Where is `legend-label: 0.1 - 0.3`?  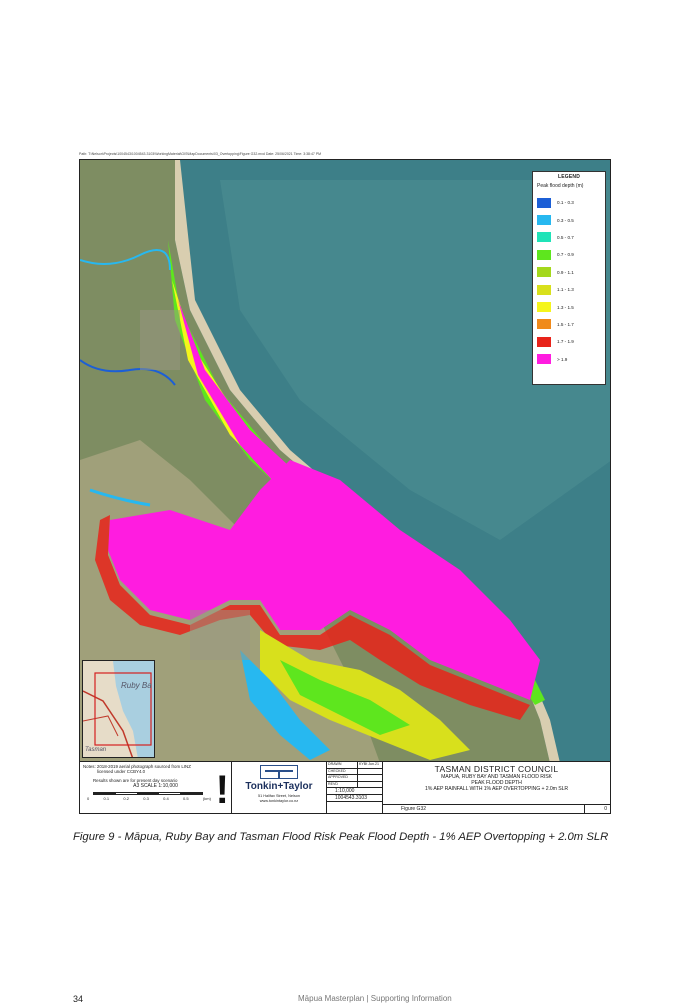
legend-label: 0.1 - 0.3 is located at coordinates (565, 203).